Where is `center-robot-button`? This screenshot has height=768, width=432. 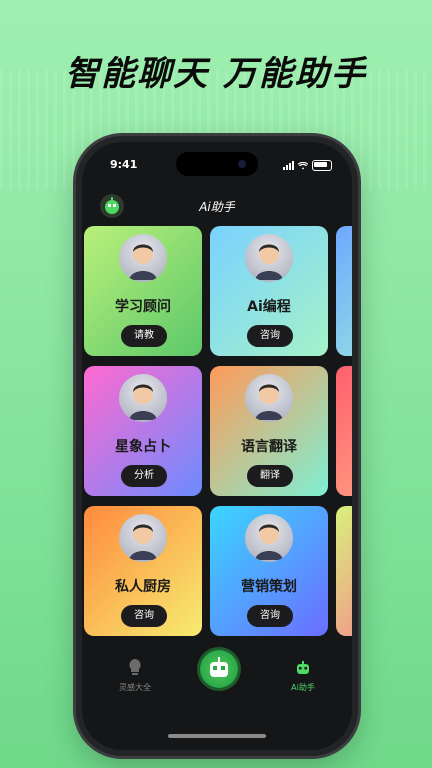 center-robot-button is located at coordinates (219, 669).